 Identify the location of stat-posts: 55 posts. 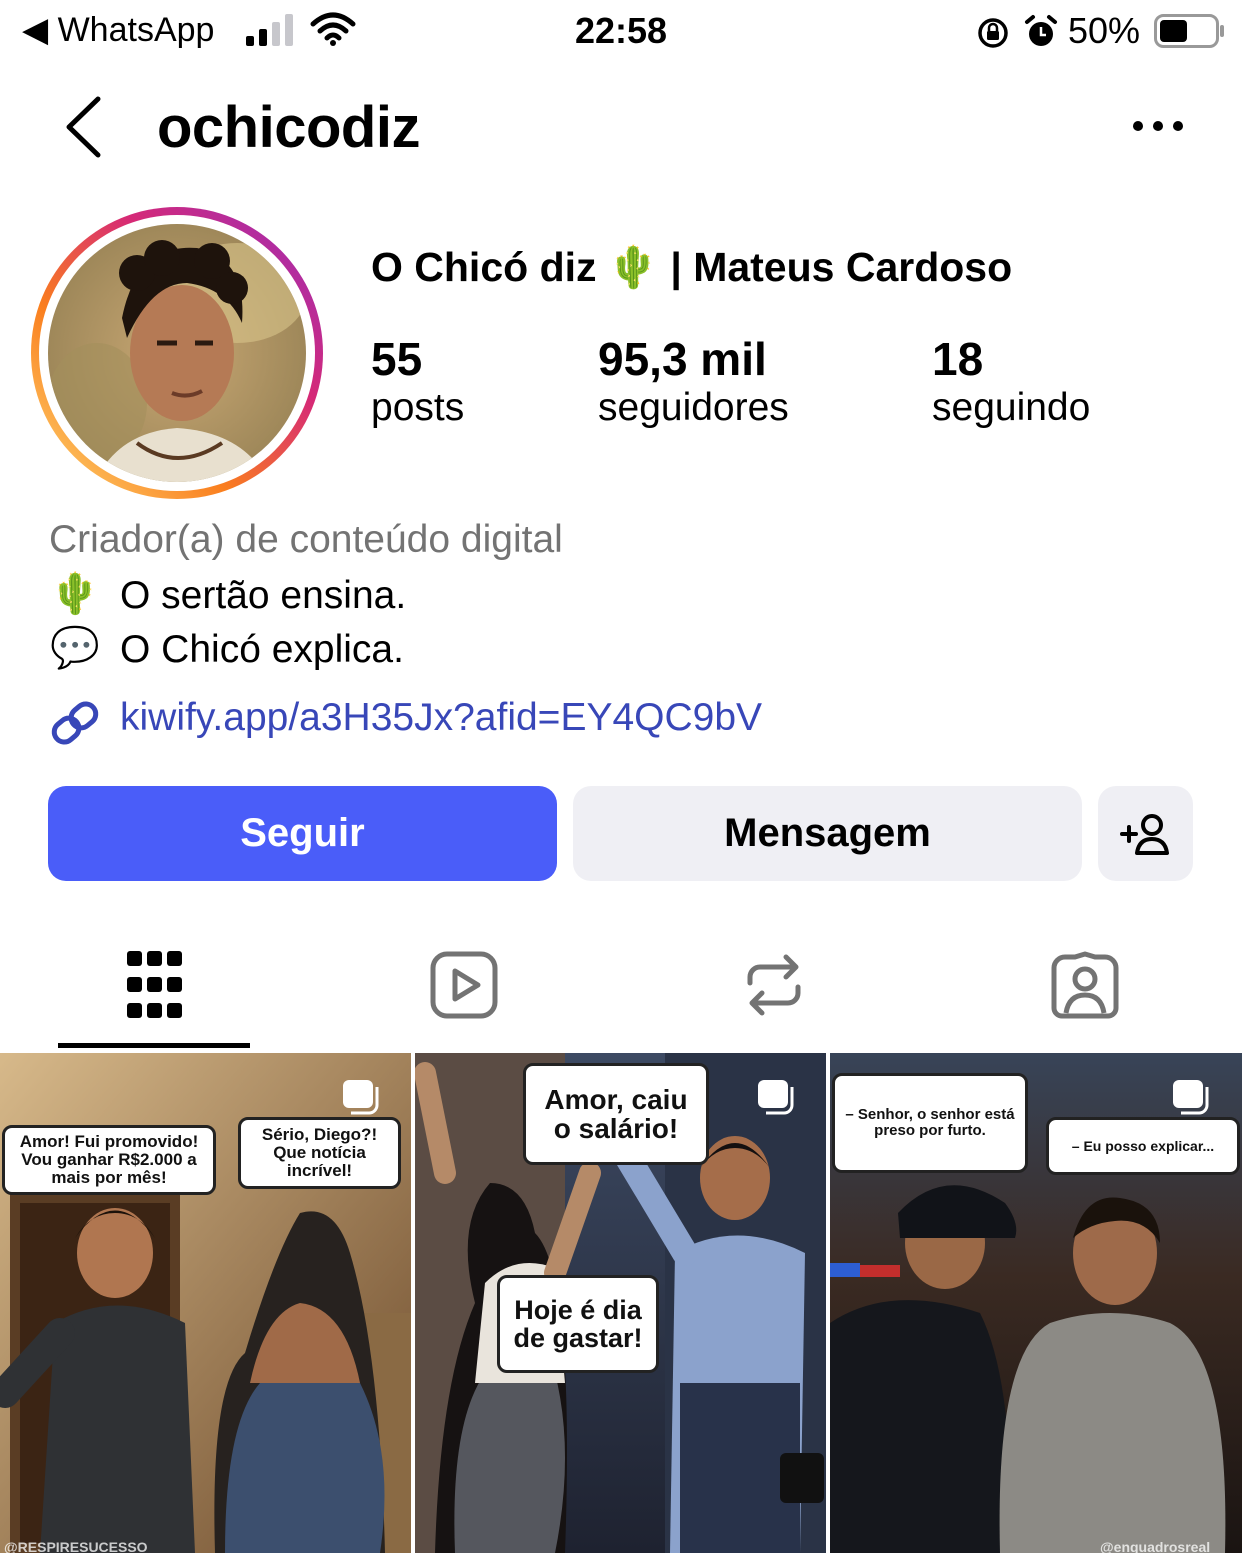
(417, 381).